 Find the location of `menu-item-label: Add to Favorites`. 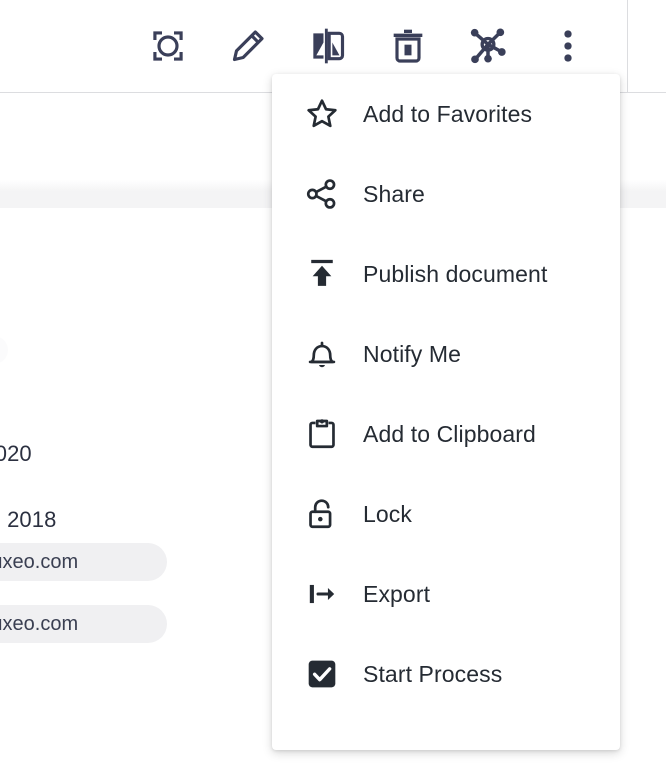

menu-item-label: Add to Favorites is located at coordinates (448, 113).